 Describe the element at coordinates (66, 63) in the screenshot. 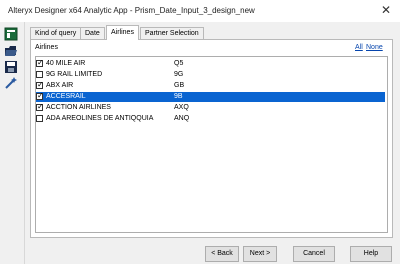

I see `airline-name: 40 MILE AIR` at that location.